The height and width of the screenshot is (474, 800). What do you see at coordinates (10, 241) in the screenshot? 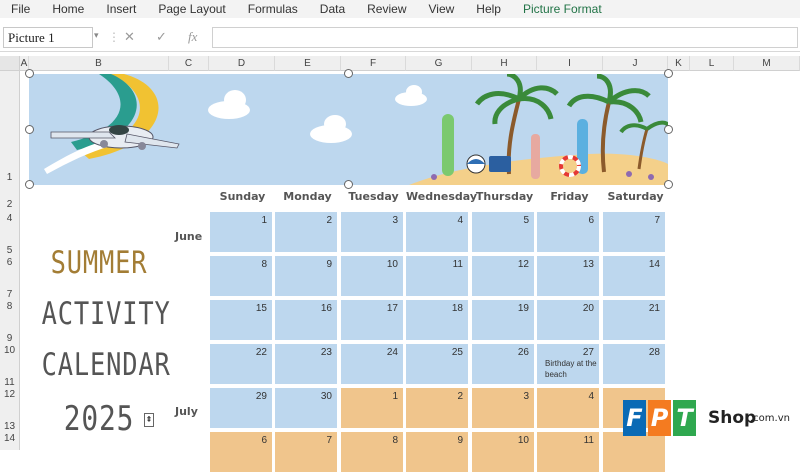
I see `row-header-5: 5` at bounding box center [10, 241].